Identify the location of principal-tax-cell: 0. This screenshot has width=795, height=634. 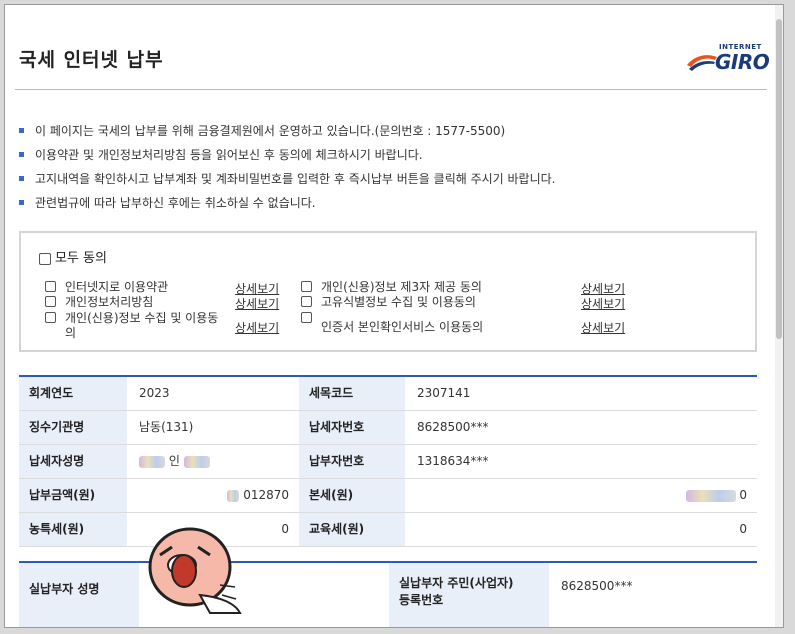
(582, 495).